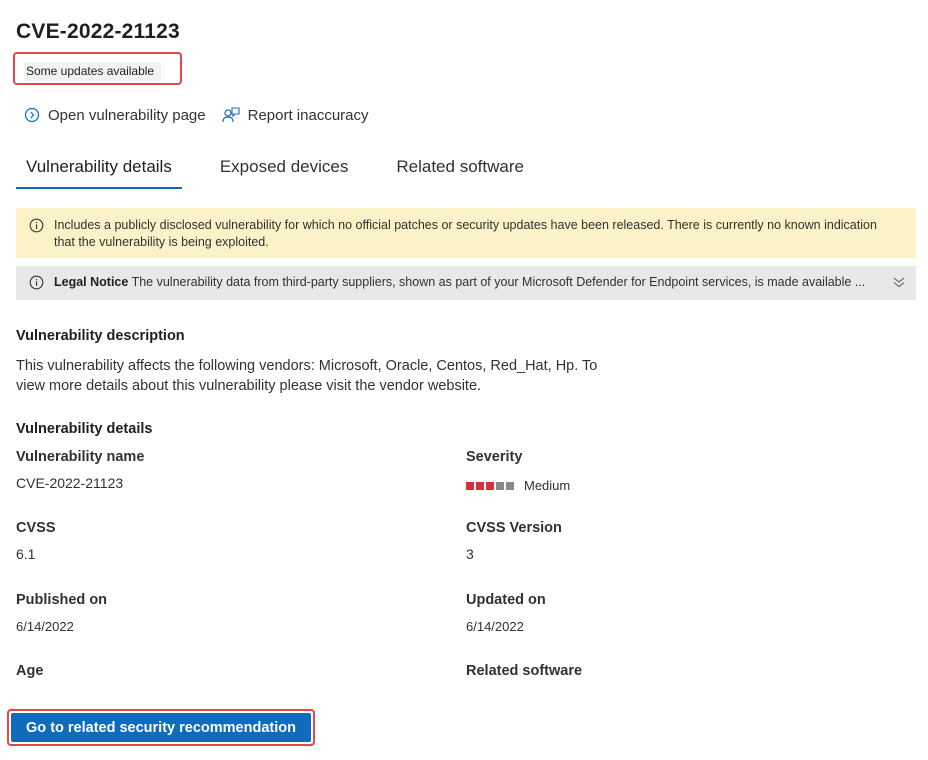 The width and height of the screenshot is (928, 760). I want to click on chevron-circle-icon, so click(32, 115).